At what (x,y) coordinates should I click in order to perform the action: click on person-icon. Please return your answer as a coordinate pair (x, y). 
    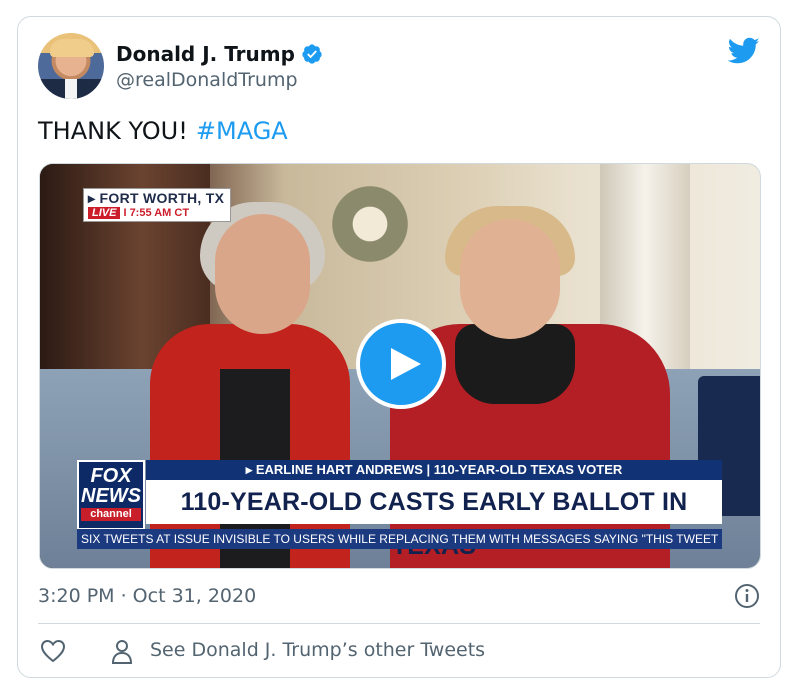
    Looking at the image, I should click on (122, 652).